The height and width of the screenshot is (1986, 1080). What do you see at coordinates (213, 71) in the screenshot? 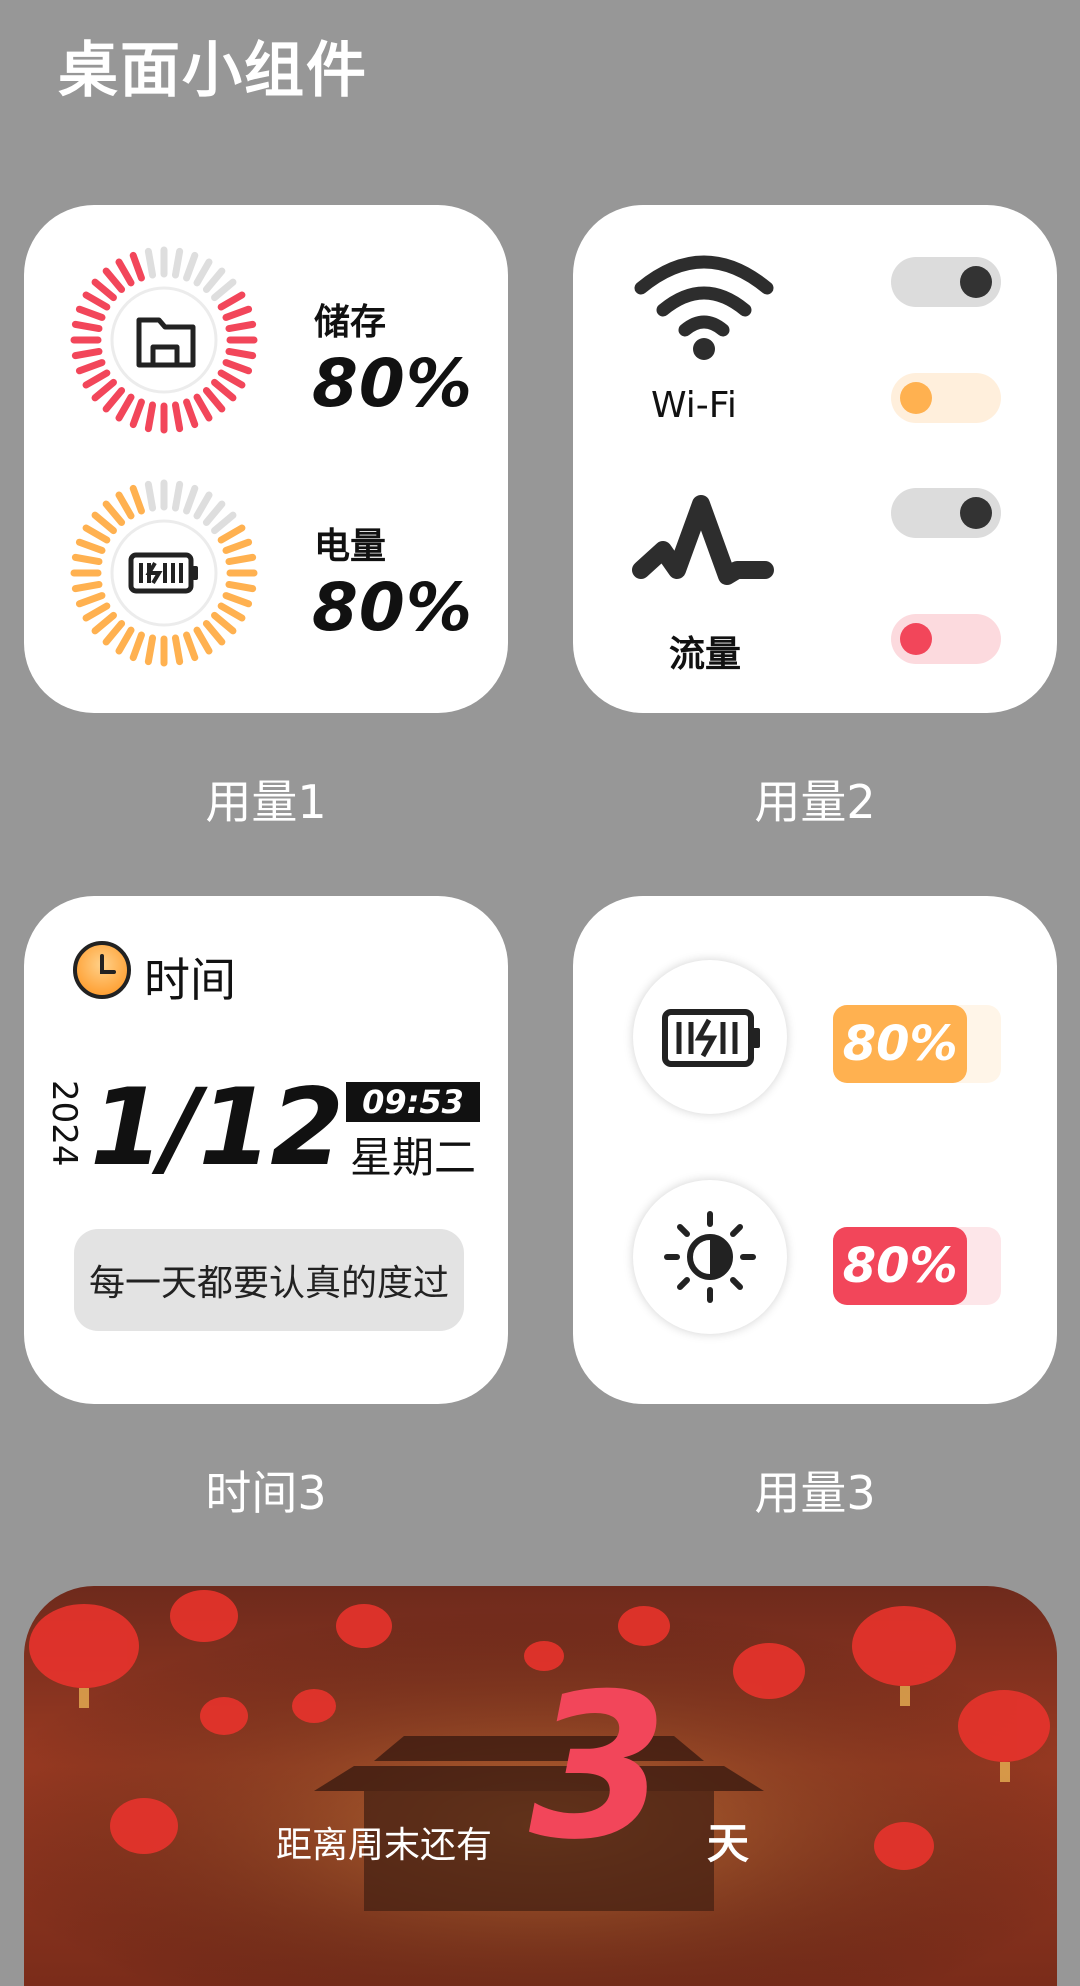
I see `page-title: 桌面小组件` at bounding box center [213, 71].